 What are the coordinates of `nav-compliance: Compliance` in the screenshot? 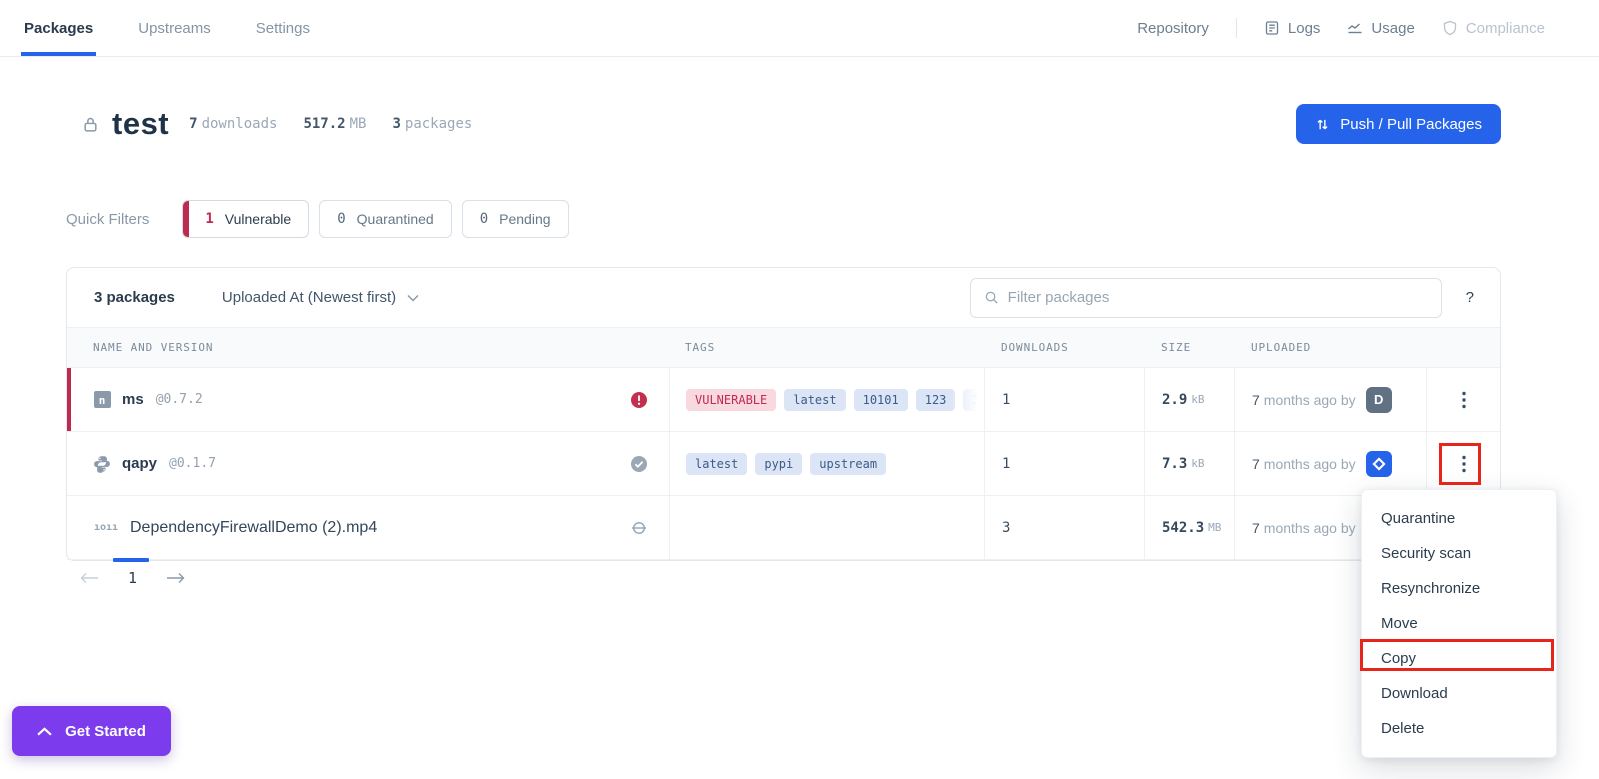 It's located at (1493, 28).